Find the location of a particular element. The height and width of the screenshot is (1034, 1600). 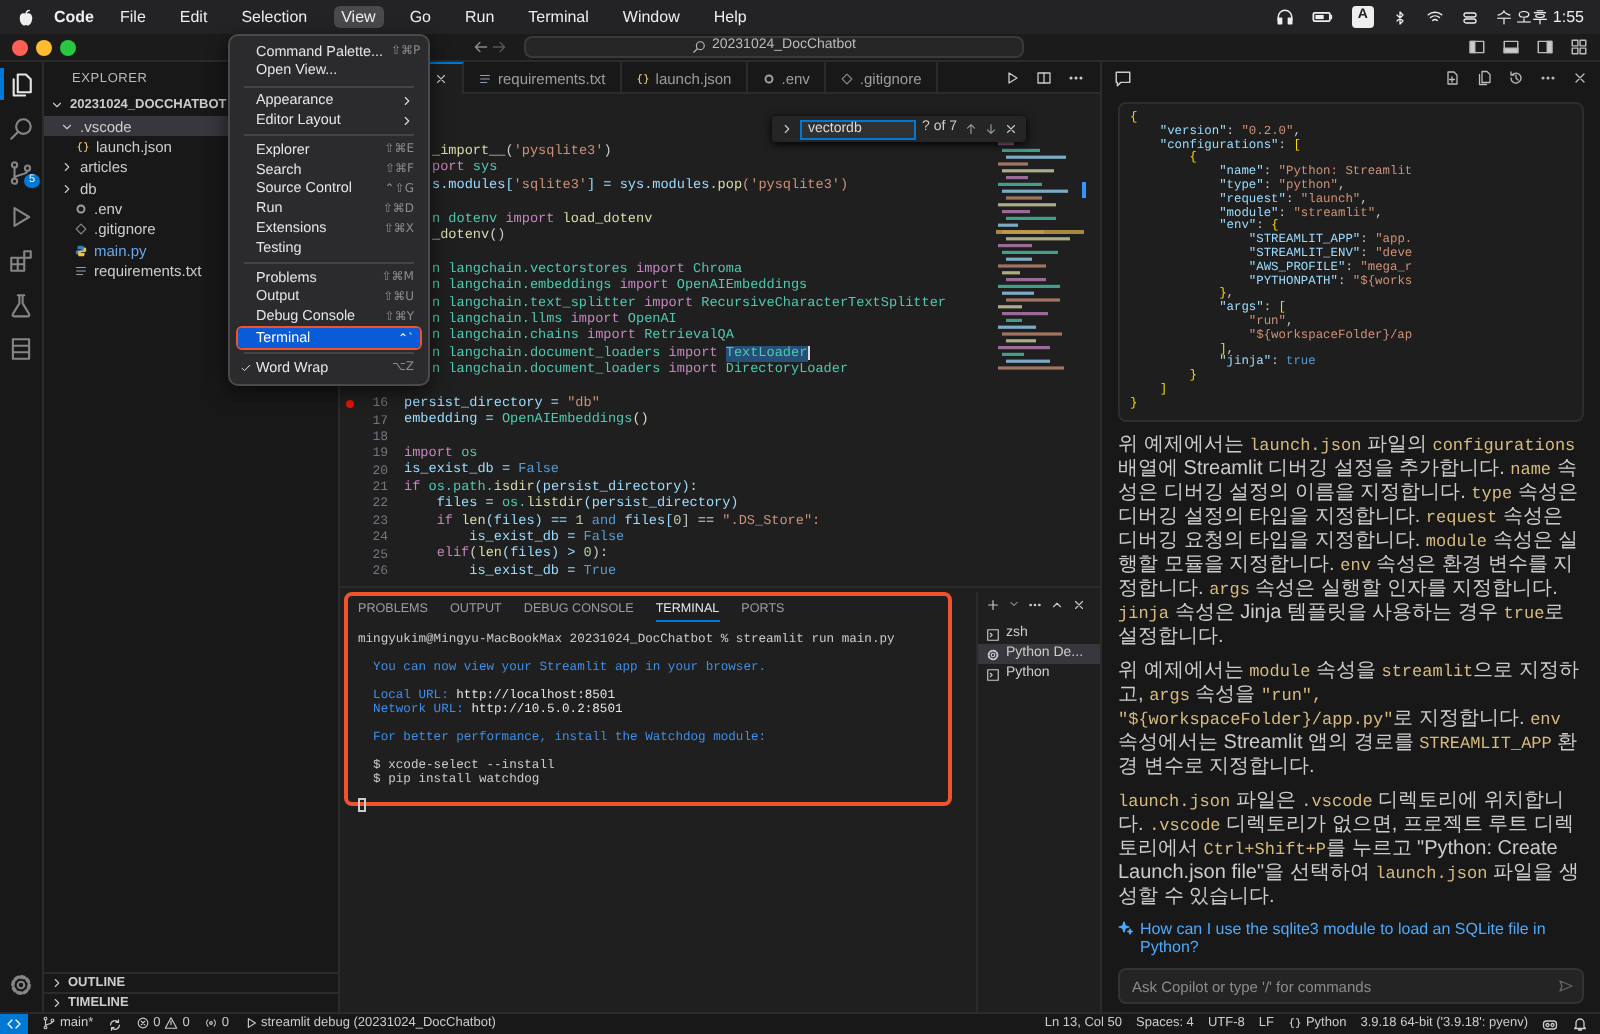

send-icon is located at coordinates (1566, 986).